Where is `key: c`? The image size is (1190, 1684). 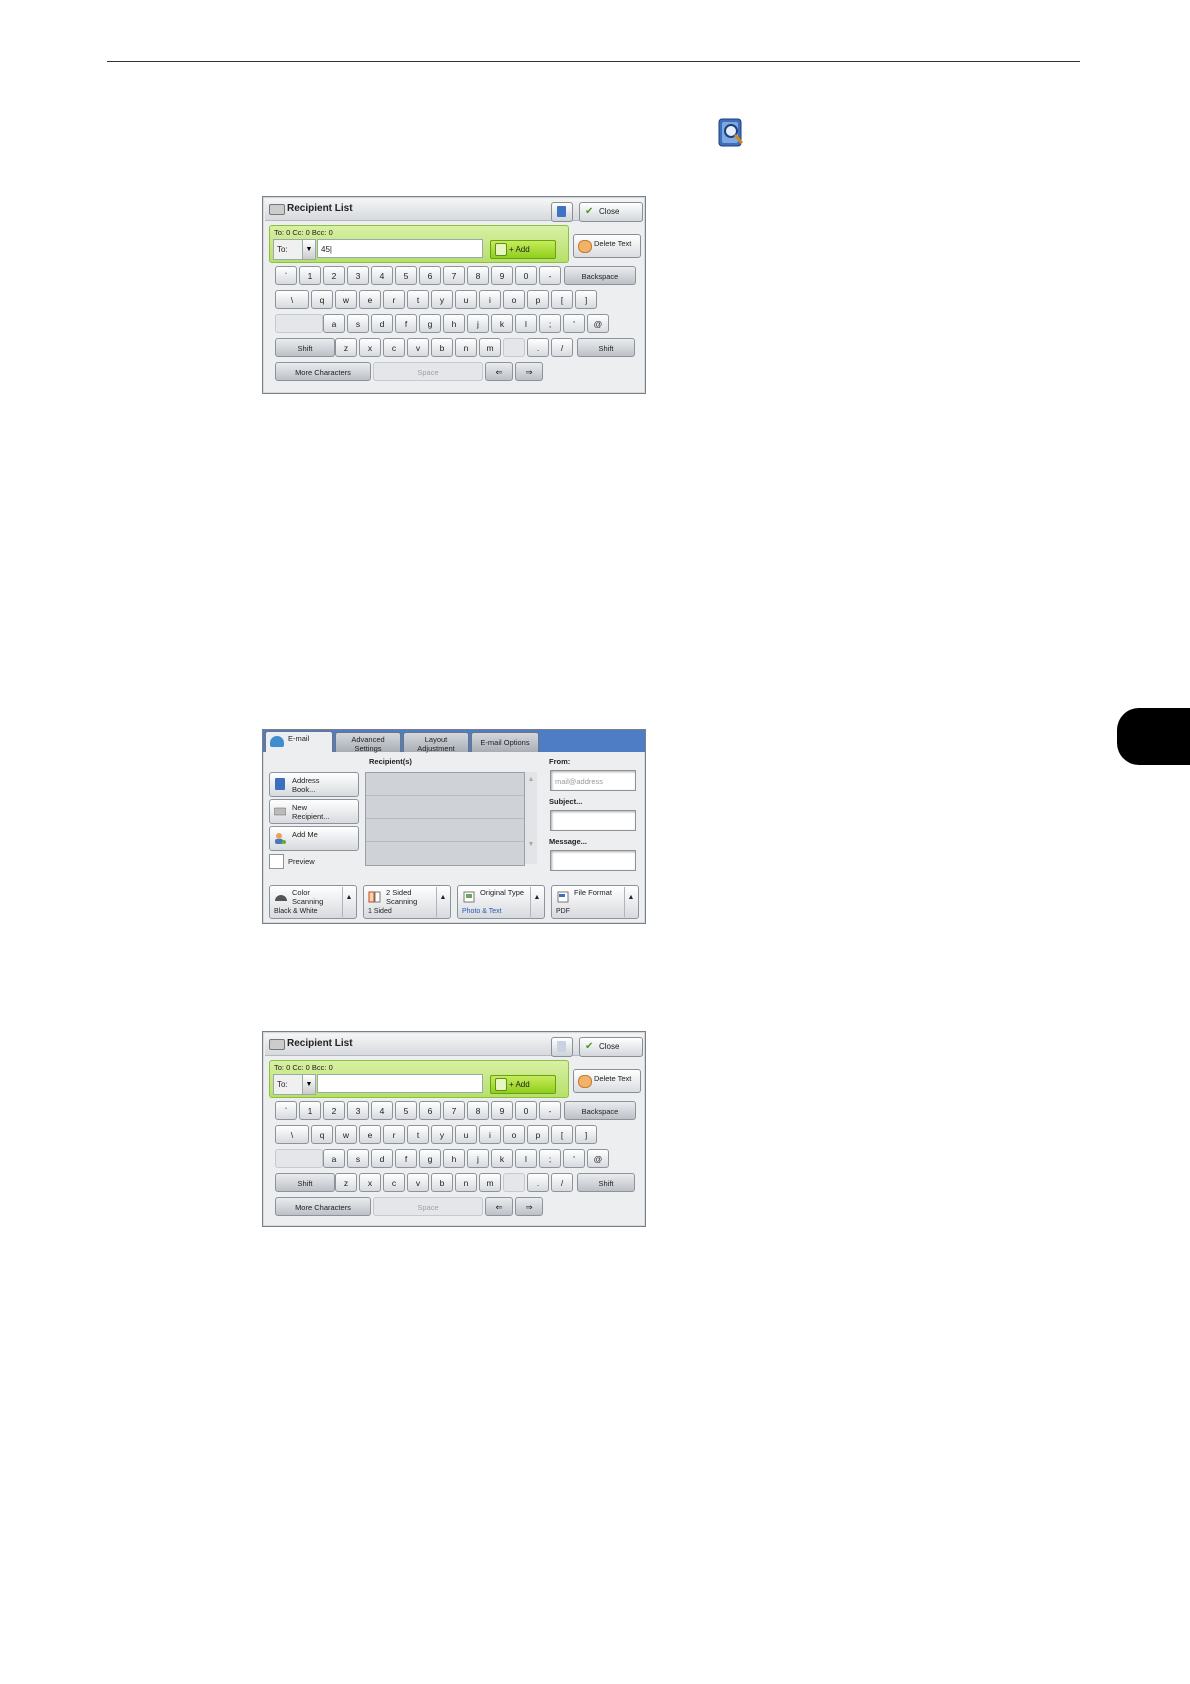 key: c is located at coordinates (394, 1182).